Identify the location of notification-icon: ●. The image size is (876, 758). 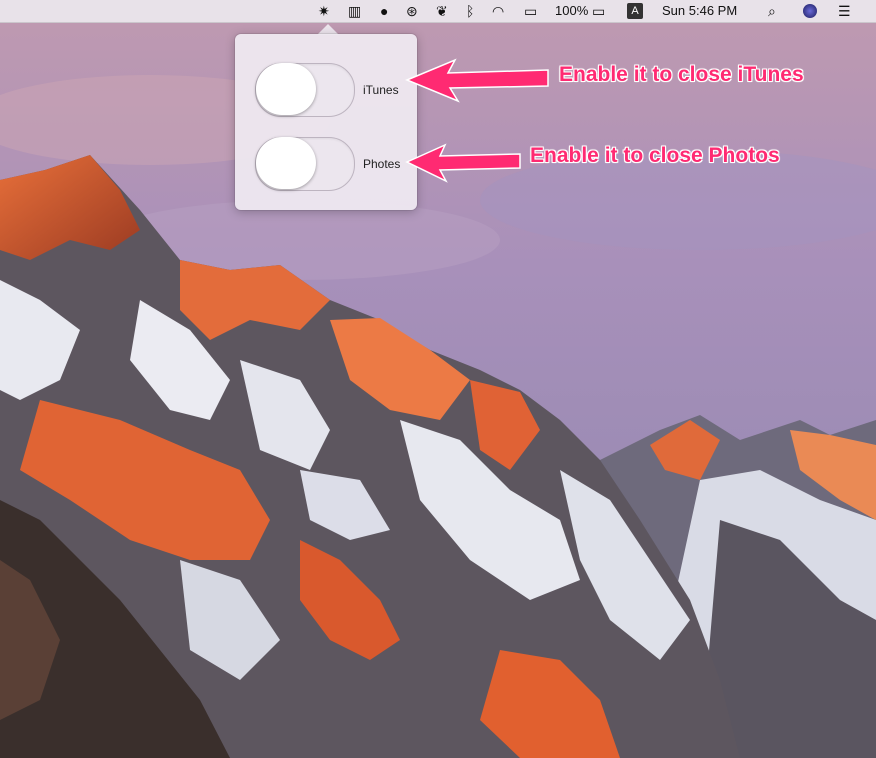
(384, 11).